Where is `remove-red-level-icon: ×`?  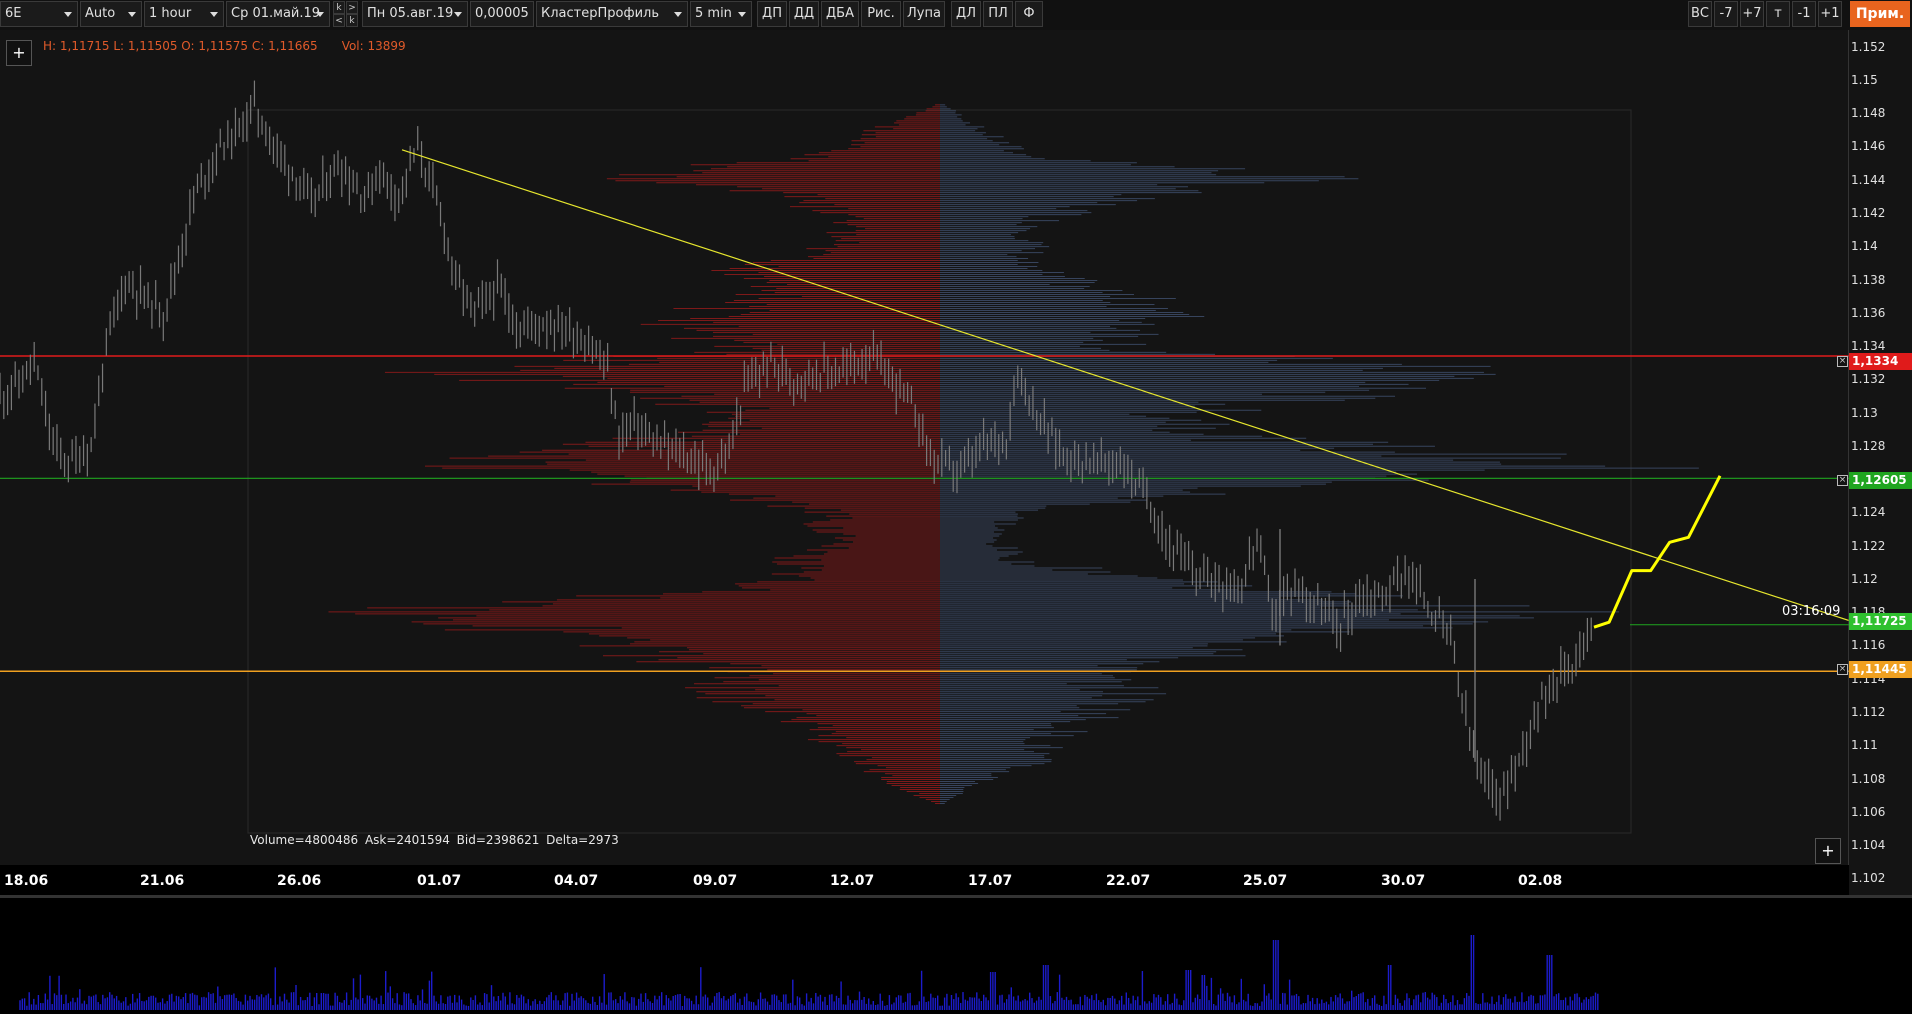 remove-red-level-icon: × is located at coordinates (1842, 361).